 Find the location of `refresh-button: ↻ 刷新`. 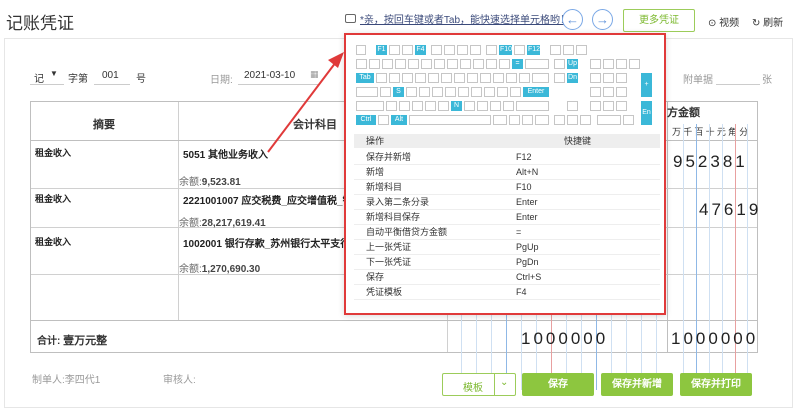

refresh-button: ↻ 刷新 is located at coordinates (767, 21).